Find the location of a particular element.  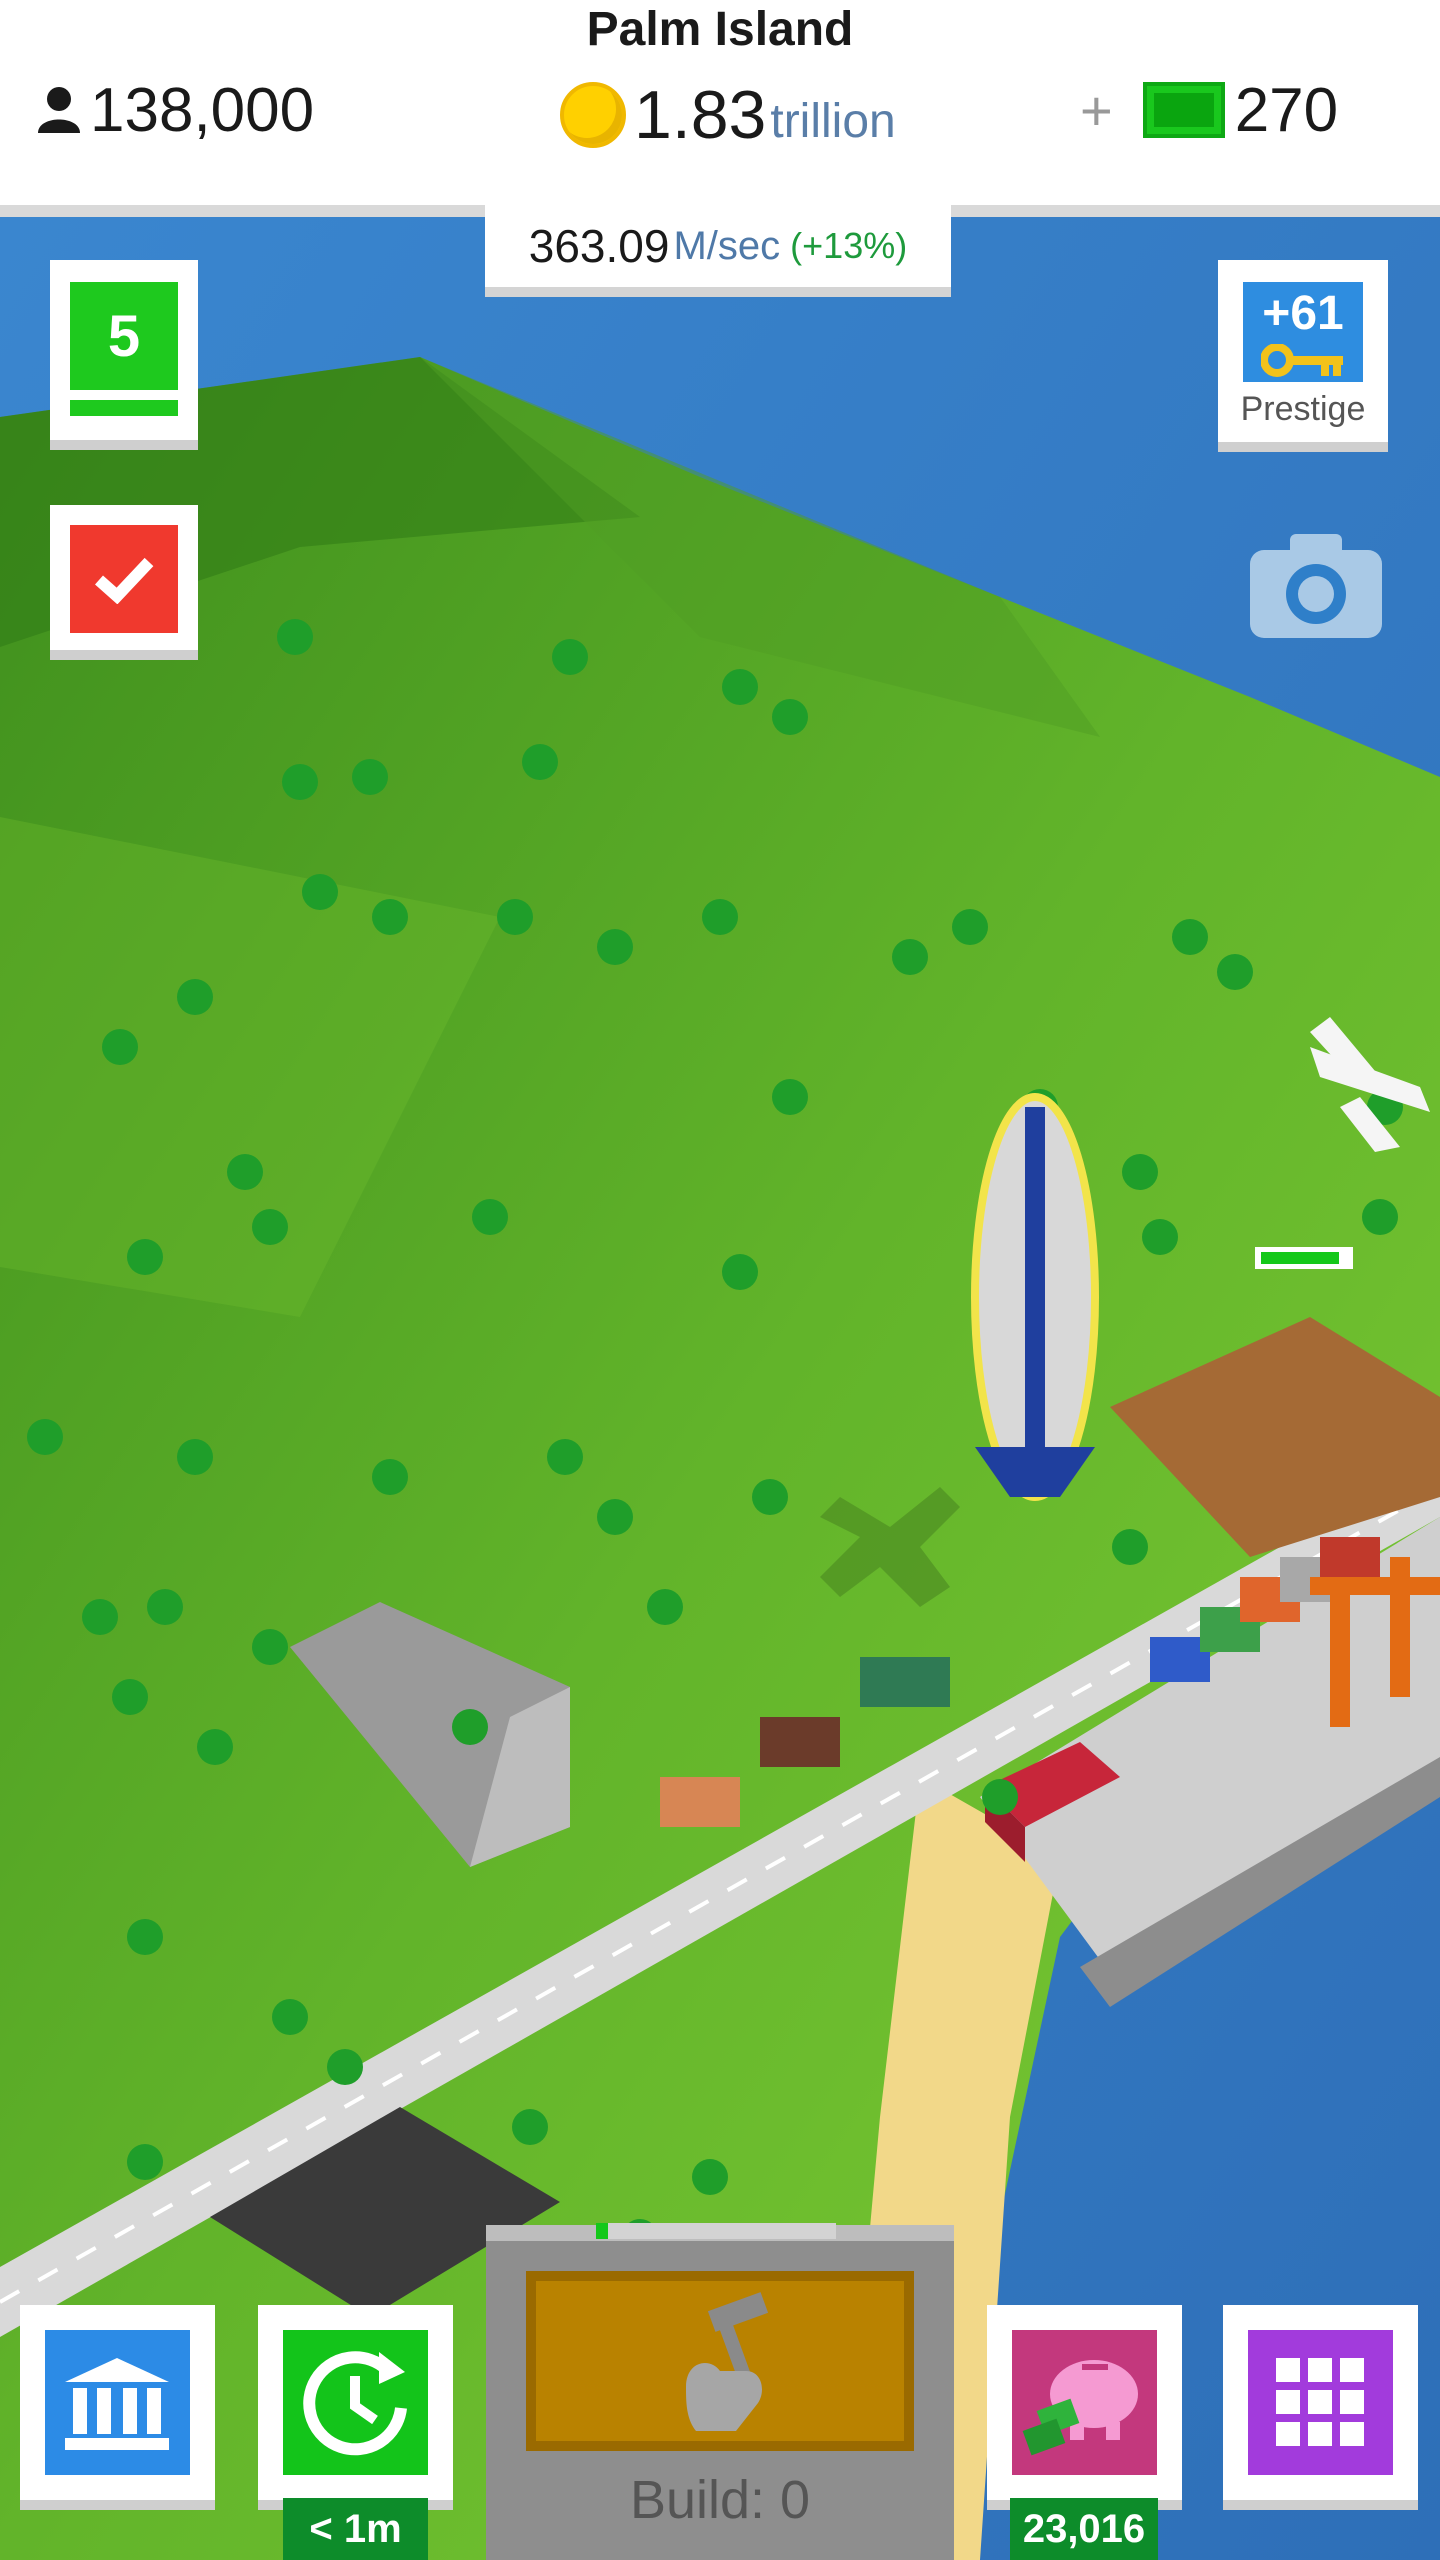

prestige-label: Prestige is located at coordinates (1303, 409).